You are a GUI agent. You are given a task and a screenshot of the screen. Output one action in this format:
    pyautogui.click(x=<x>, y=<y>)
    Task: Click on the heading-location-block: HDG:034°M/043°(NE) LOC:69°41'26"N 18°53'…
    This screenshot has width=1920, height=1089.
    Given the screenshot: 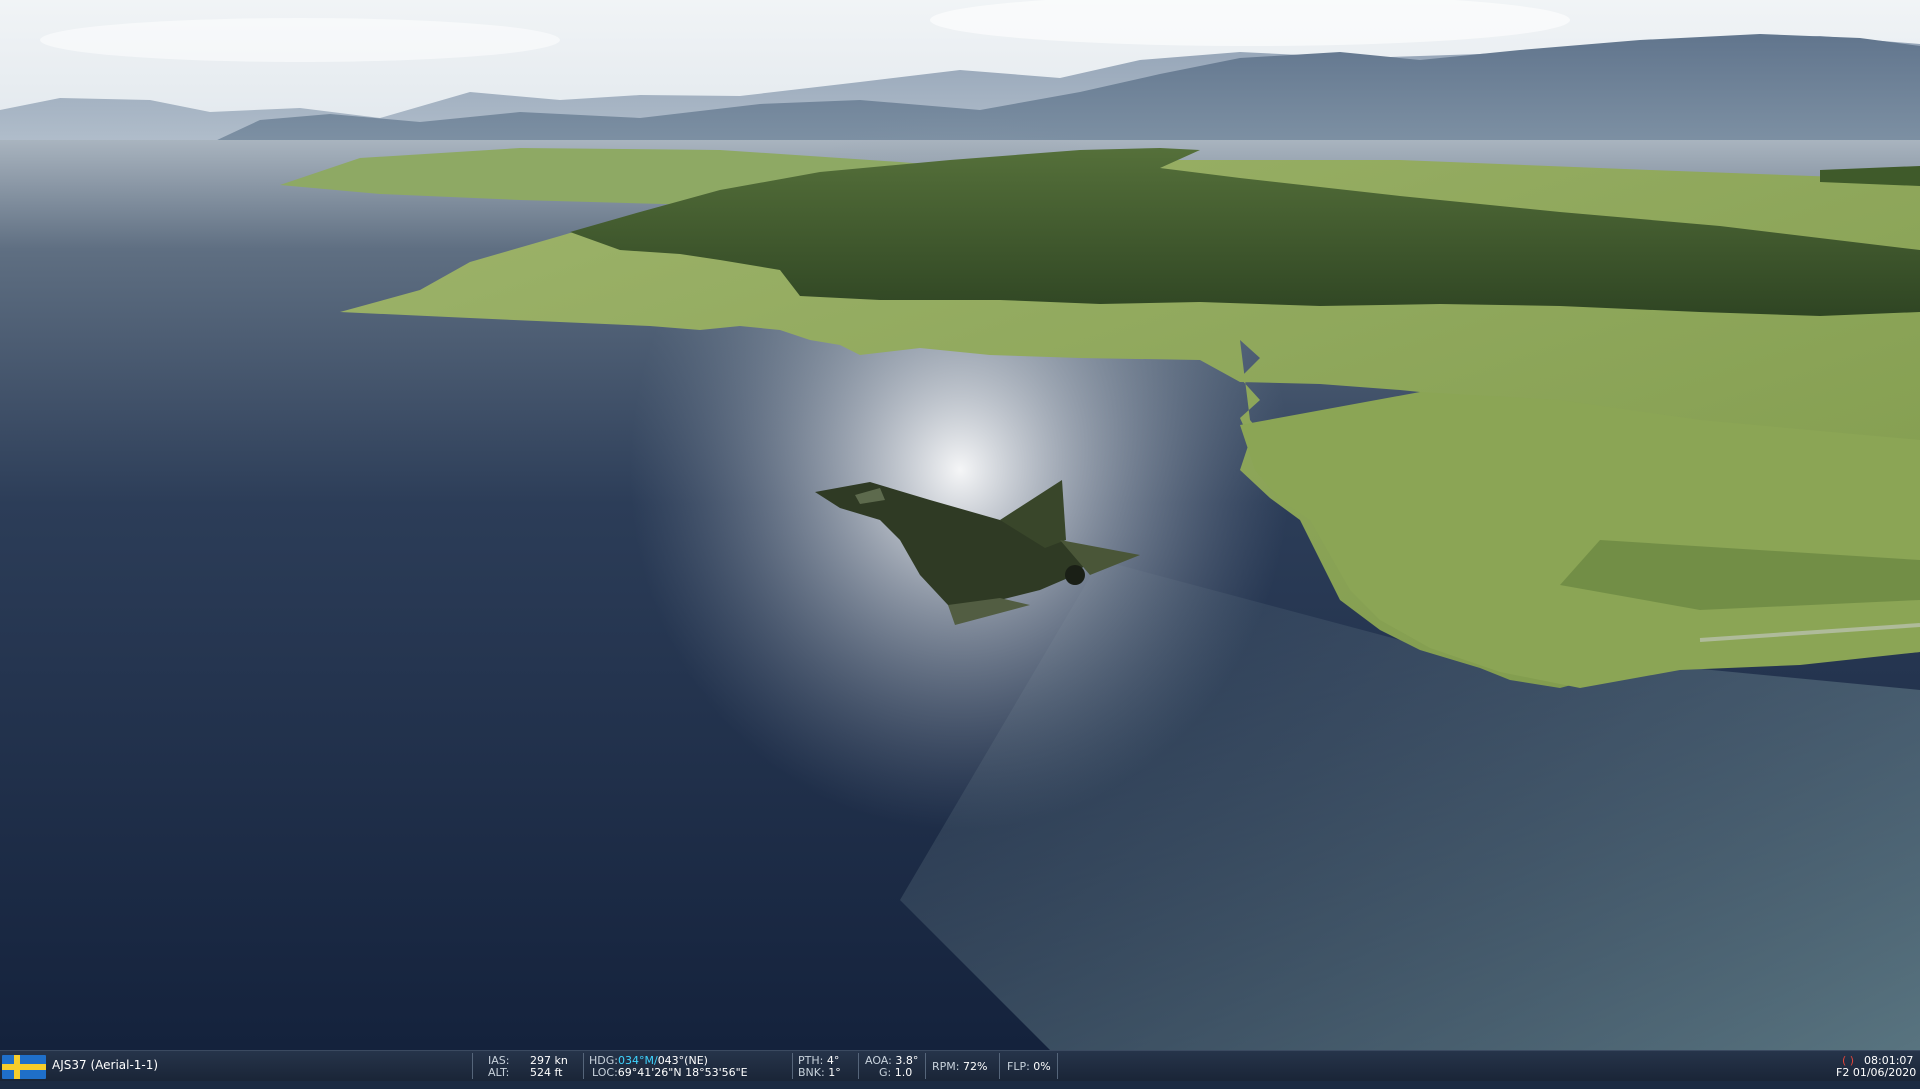 What is the action you would take?
    pyautogui.click(x=689, y=1066)
    